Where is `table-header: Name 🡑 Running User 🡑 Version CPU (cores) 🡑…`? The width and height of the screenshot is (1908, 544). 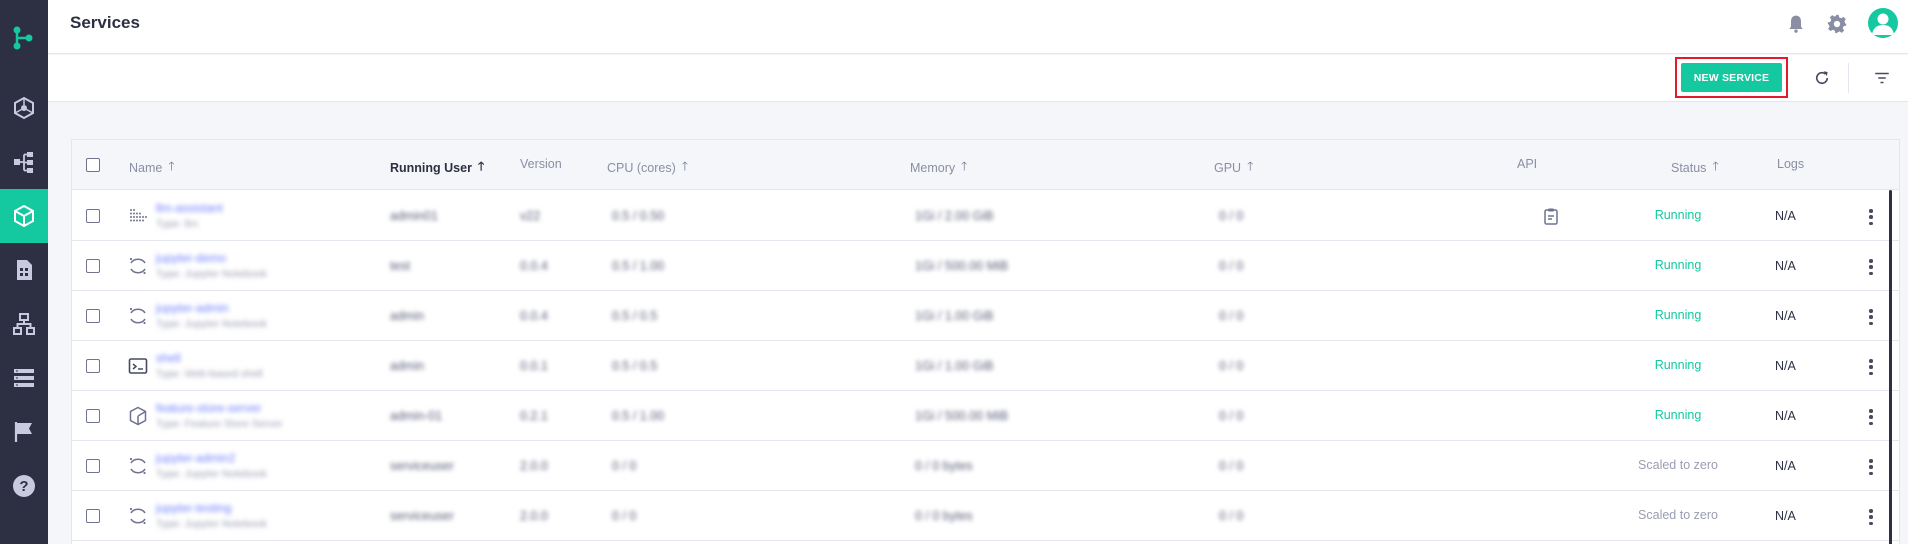
table-header: Name 🡑 Running User 🡑 Version CPU (cores) 🡑… is located at coordinates (985, 165).